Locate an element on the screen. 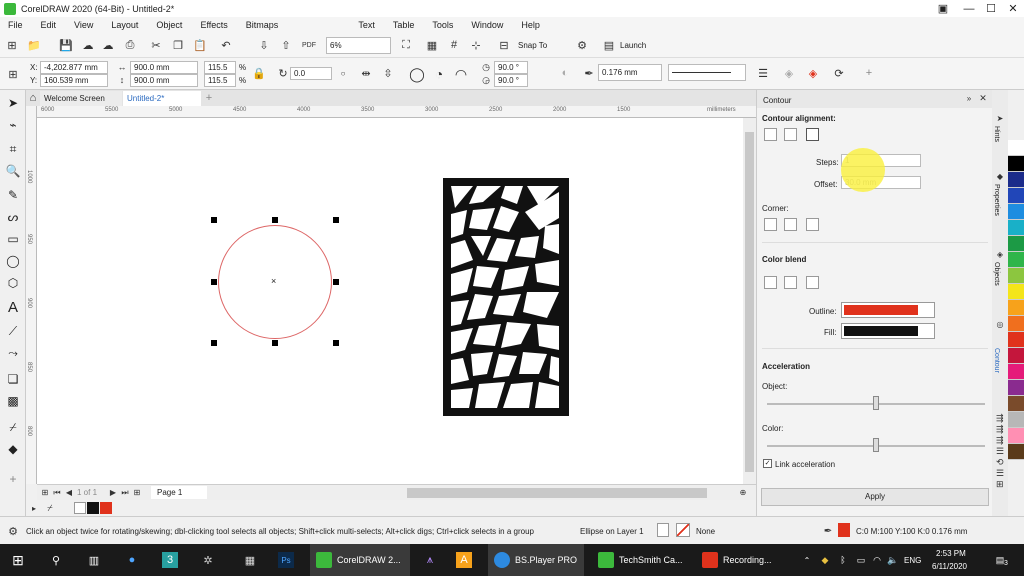 This screenshot has width=1024, height=576. cut-icon: ✂ is located at coordinates (156, 45).